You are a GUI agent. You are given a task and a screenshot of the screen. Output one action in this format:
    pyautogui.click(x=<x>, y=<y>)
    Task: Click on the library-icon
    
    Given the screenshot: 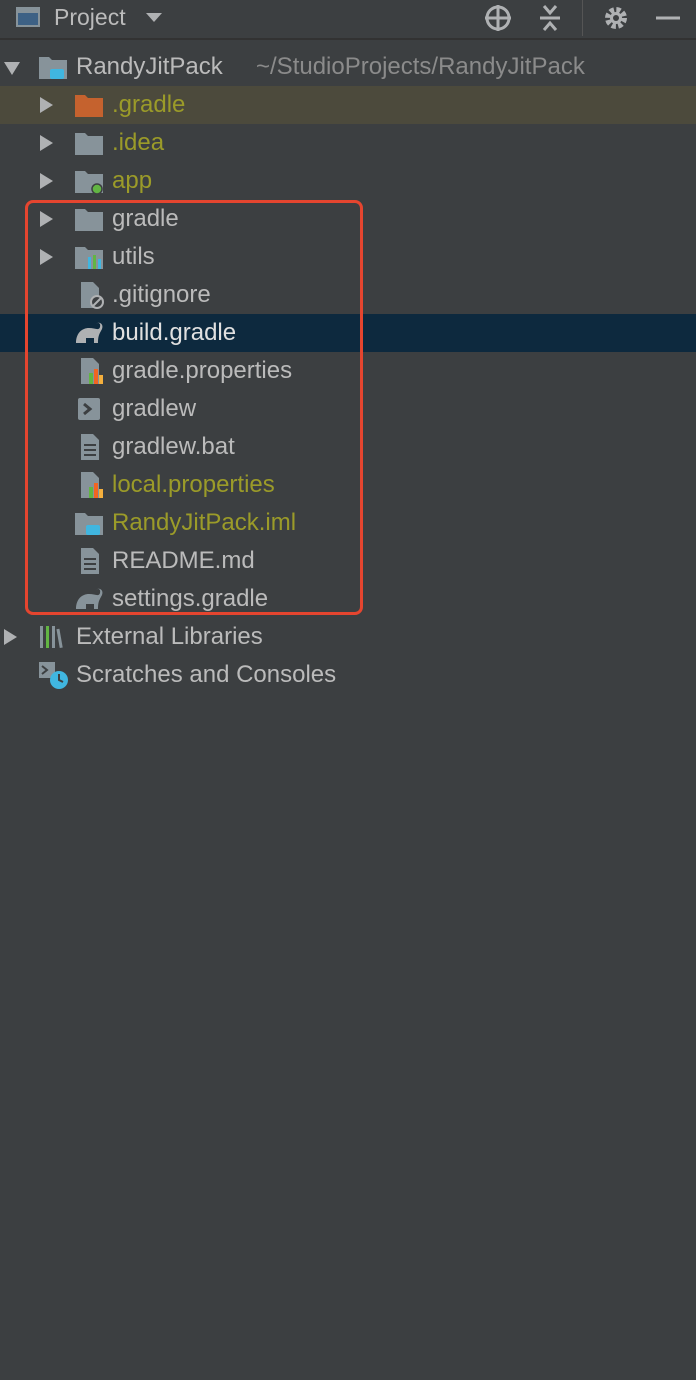 What is the action you would take?
    pyautogui.click(x=51, y=637)
    